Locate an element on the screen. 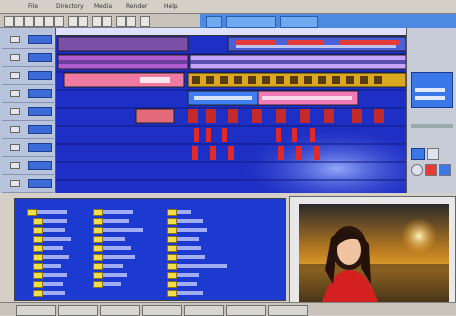 This screenshot has width=456, height=316. play-icon is located at coordinates (121, 21).